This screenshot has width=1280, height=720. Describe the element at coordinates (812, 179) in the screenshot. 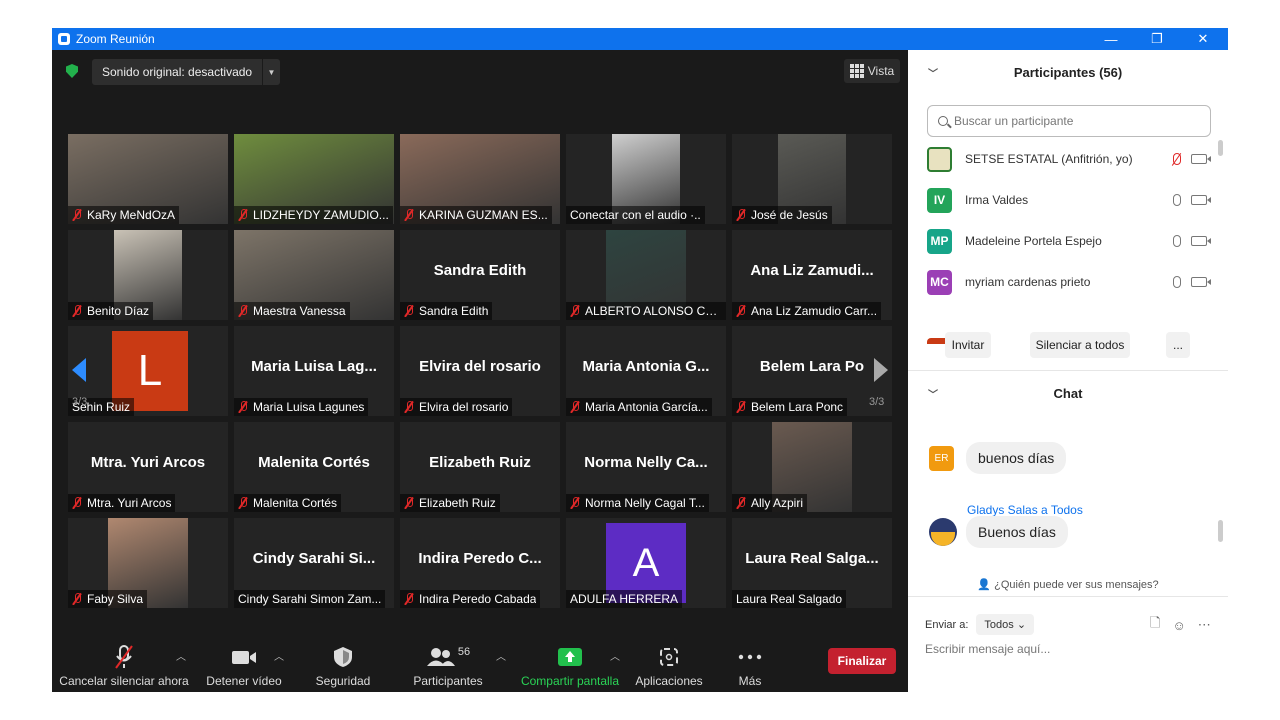

I see `participant-tile: José de Jesús` at that location.